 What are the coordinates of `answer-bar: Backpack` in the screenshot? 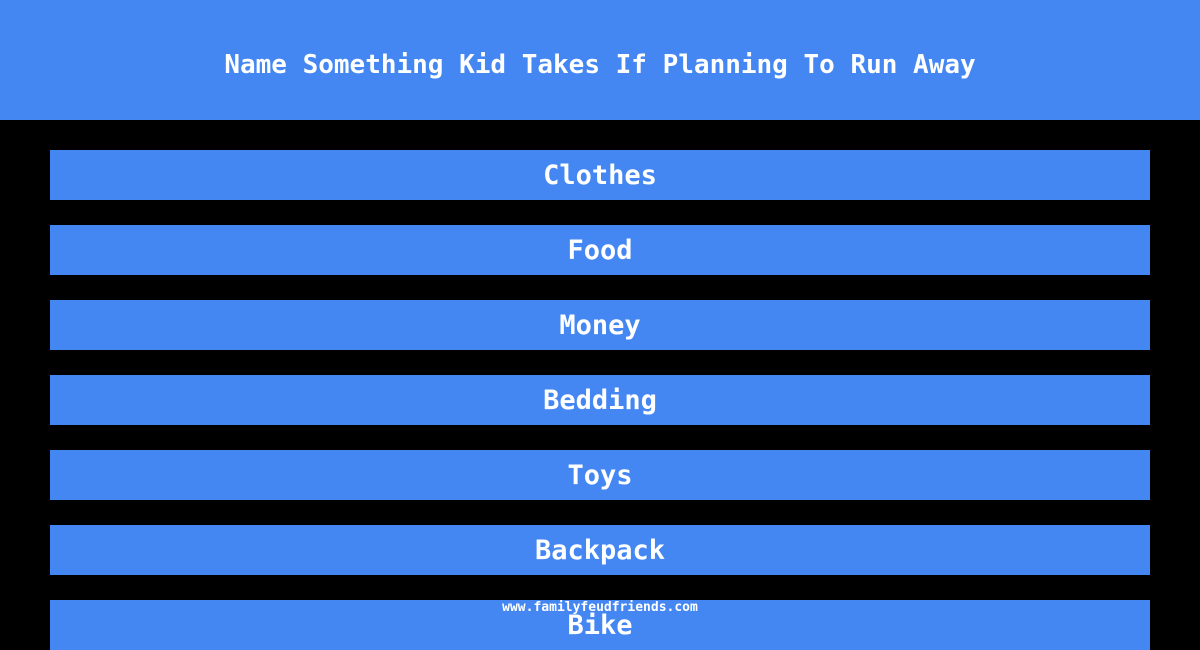 It's located at (600, 550).